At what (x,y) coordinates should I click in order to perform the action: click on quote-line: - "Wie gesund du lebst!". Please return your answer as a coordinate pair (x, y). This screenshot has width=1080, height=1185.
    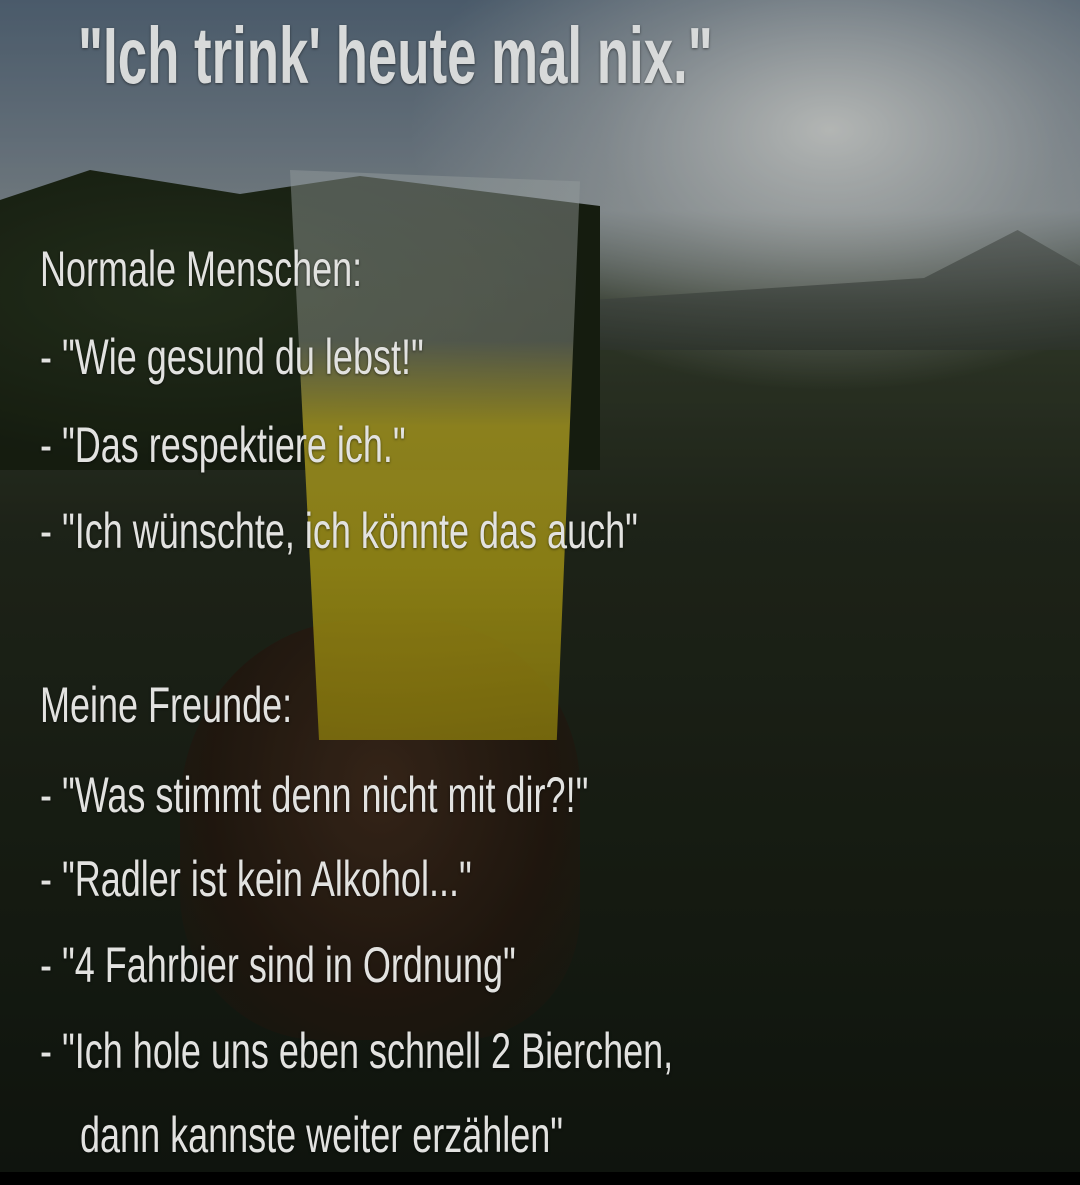
    Looking at the image, I should click on (232, 357).